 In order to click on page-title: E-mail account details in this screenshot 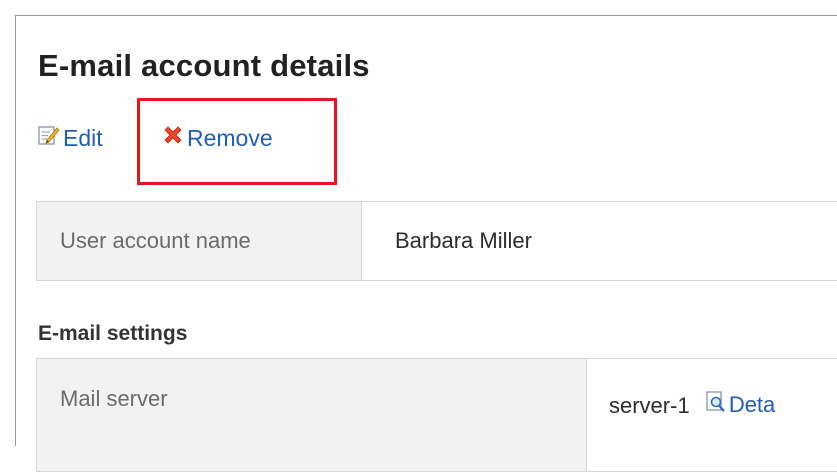, I will do `click(204, 66)`.